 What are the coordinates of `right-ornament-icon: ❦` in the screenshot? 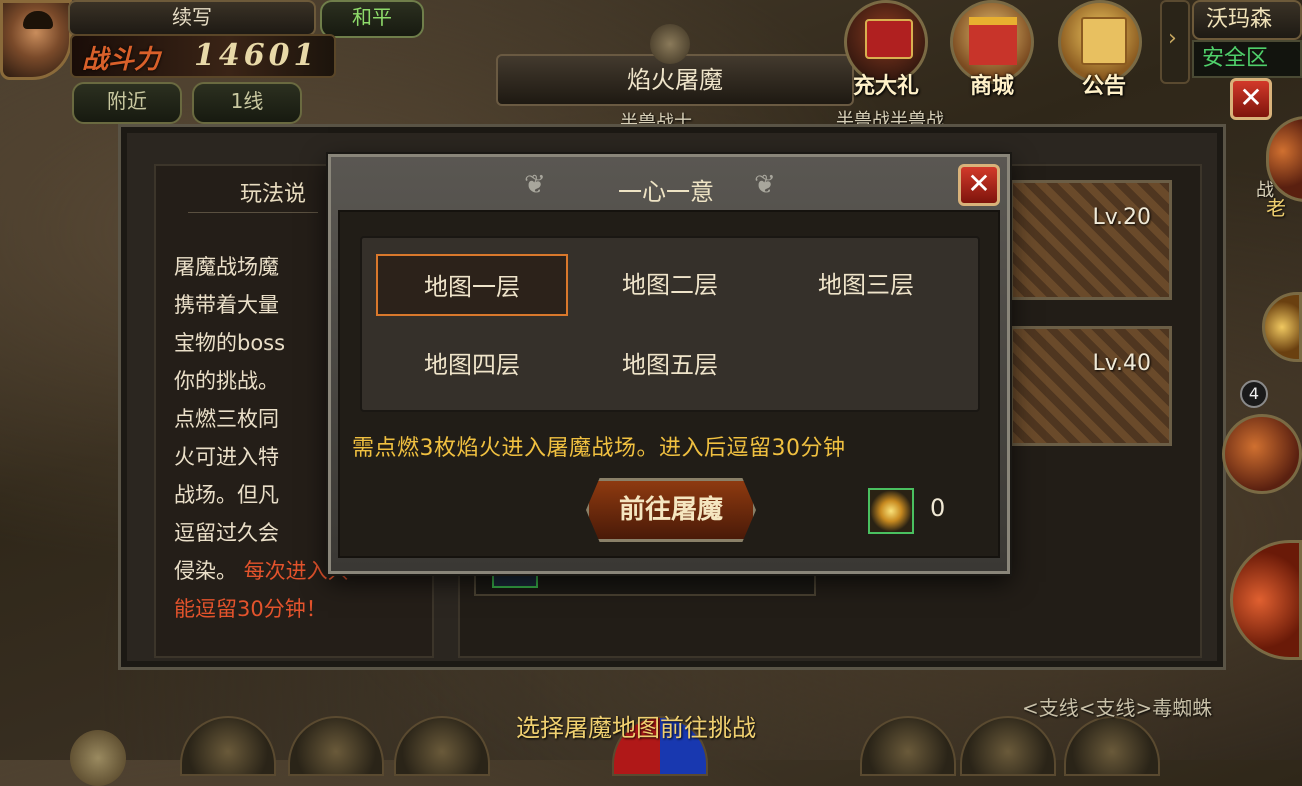 It's located at (765, 185).